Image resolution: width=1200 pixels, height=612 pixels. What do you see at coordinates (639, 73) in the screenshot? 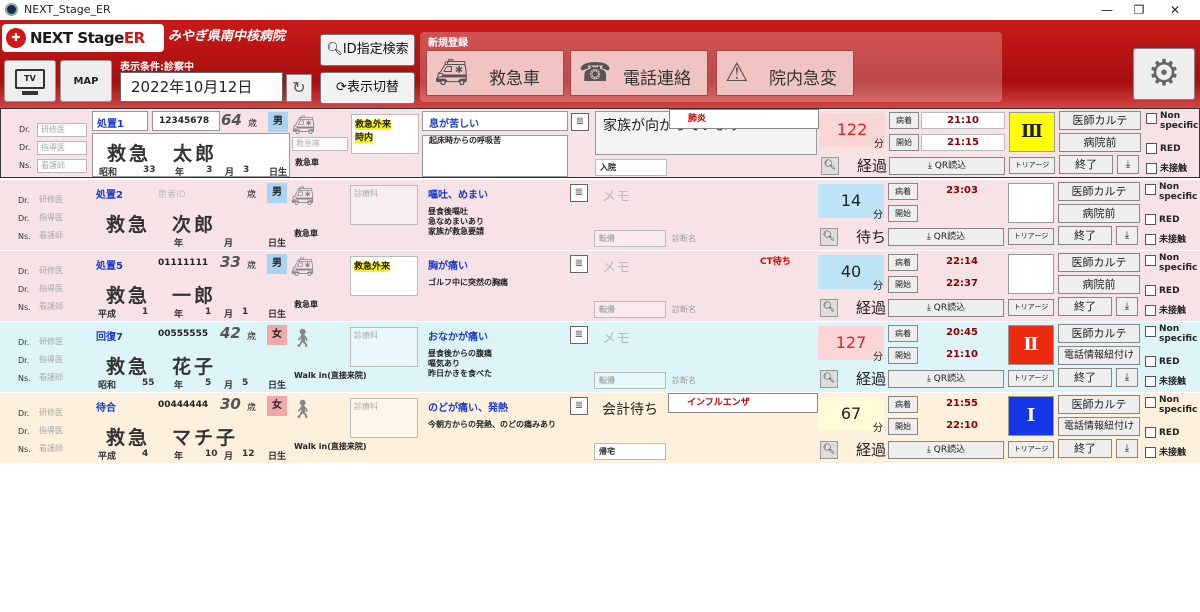
I see `phone-register-button: ☎ 電話連絡` at bounding box center [639, 73].